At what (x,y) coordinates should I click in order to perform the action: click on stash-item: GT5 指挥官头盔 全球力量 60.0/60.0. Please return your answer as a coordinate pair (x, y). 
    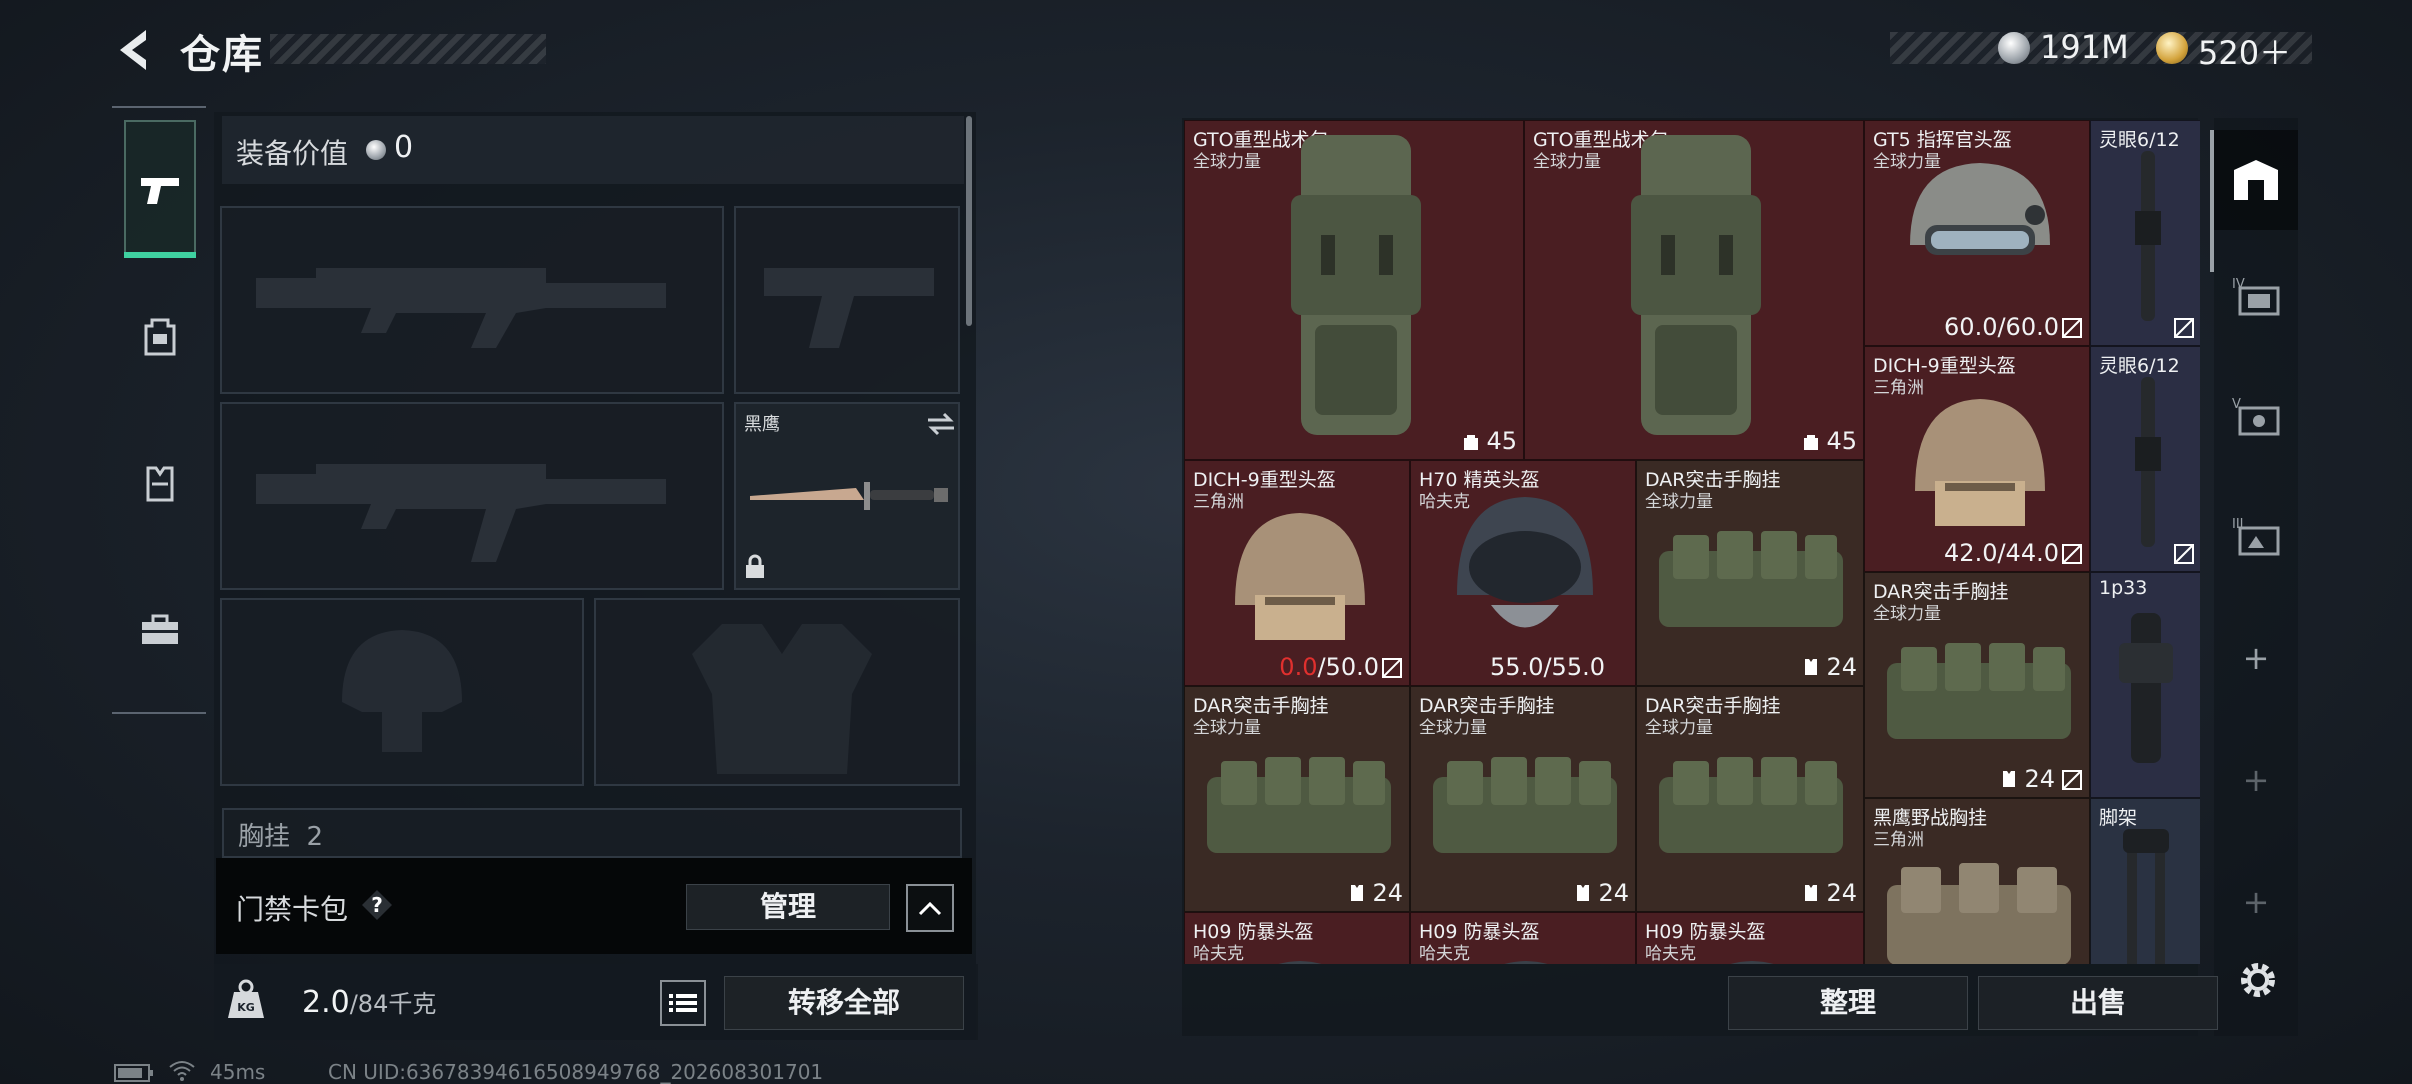
    Looking at the image, I should click on (1977, 233).